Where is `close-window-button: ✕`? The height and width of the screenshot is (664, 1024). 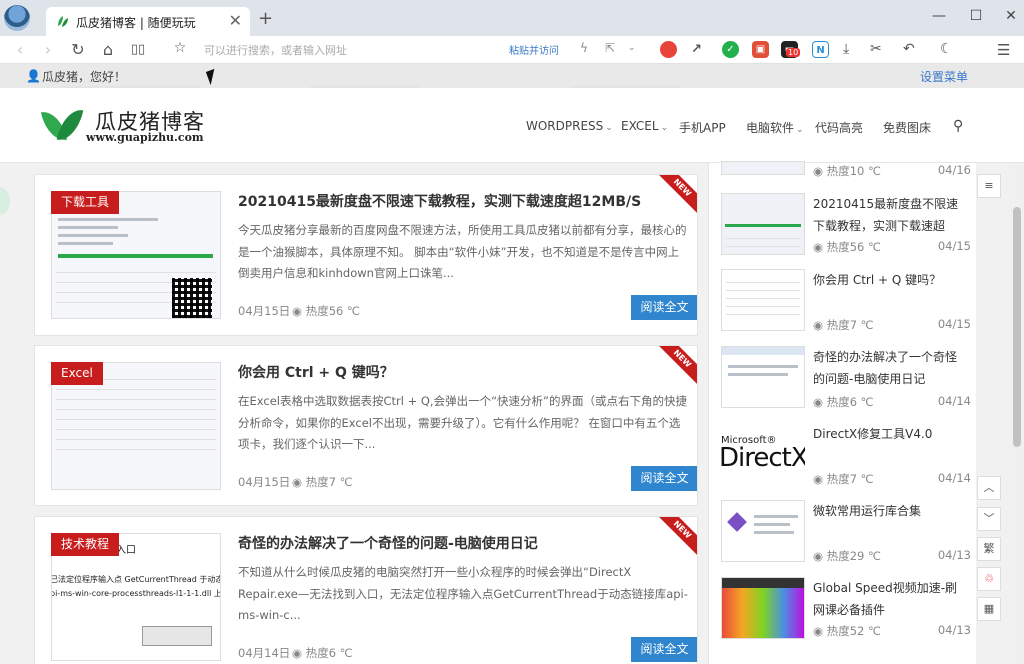
close-window-button: ✕ is located at coordinates (1011, 16).